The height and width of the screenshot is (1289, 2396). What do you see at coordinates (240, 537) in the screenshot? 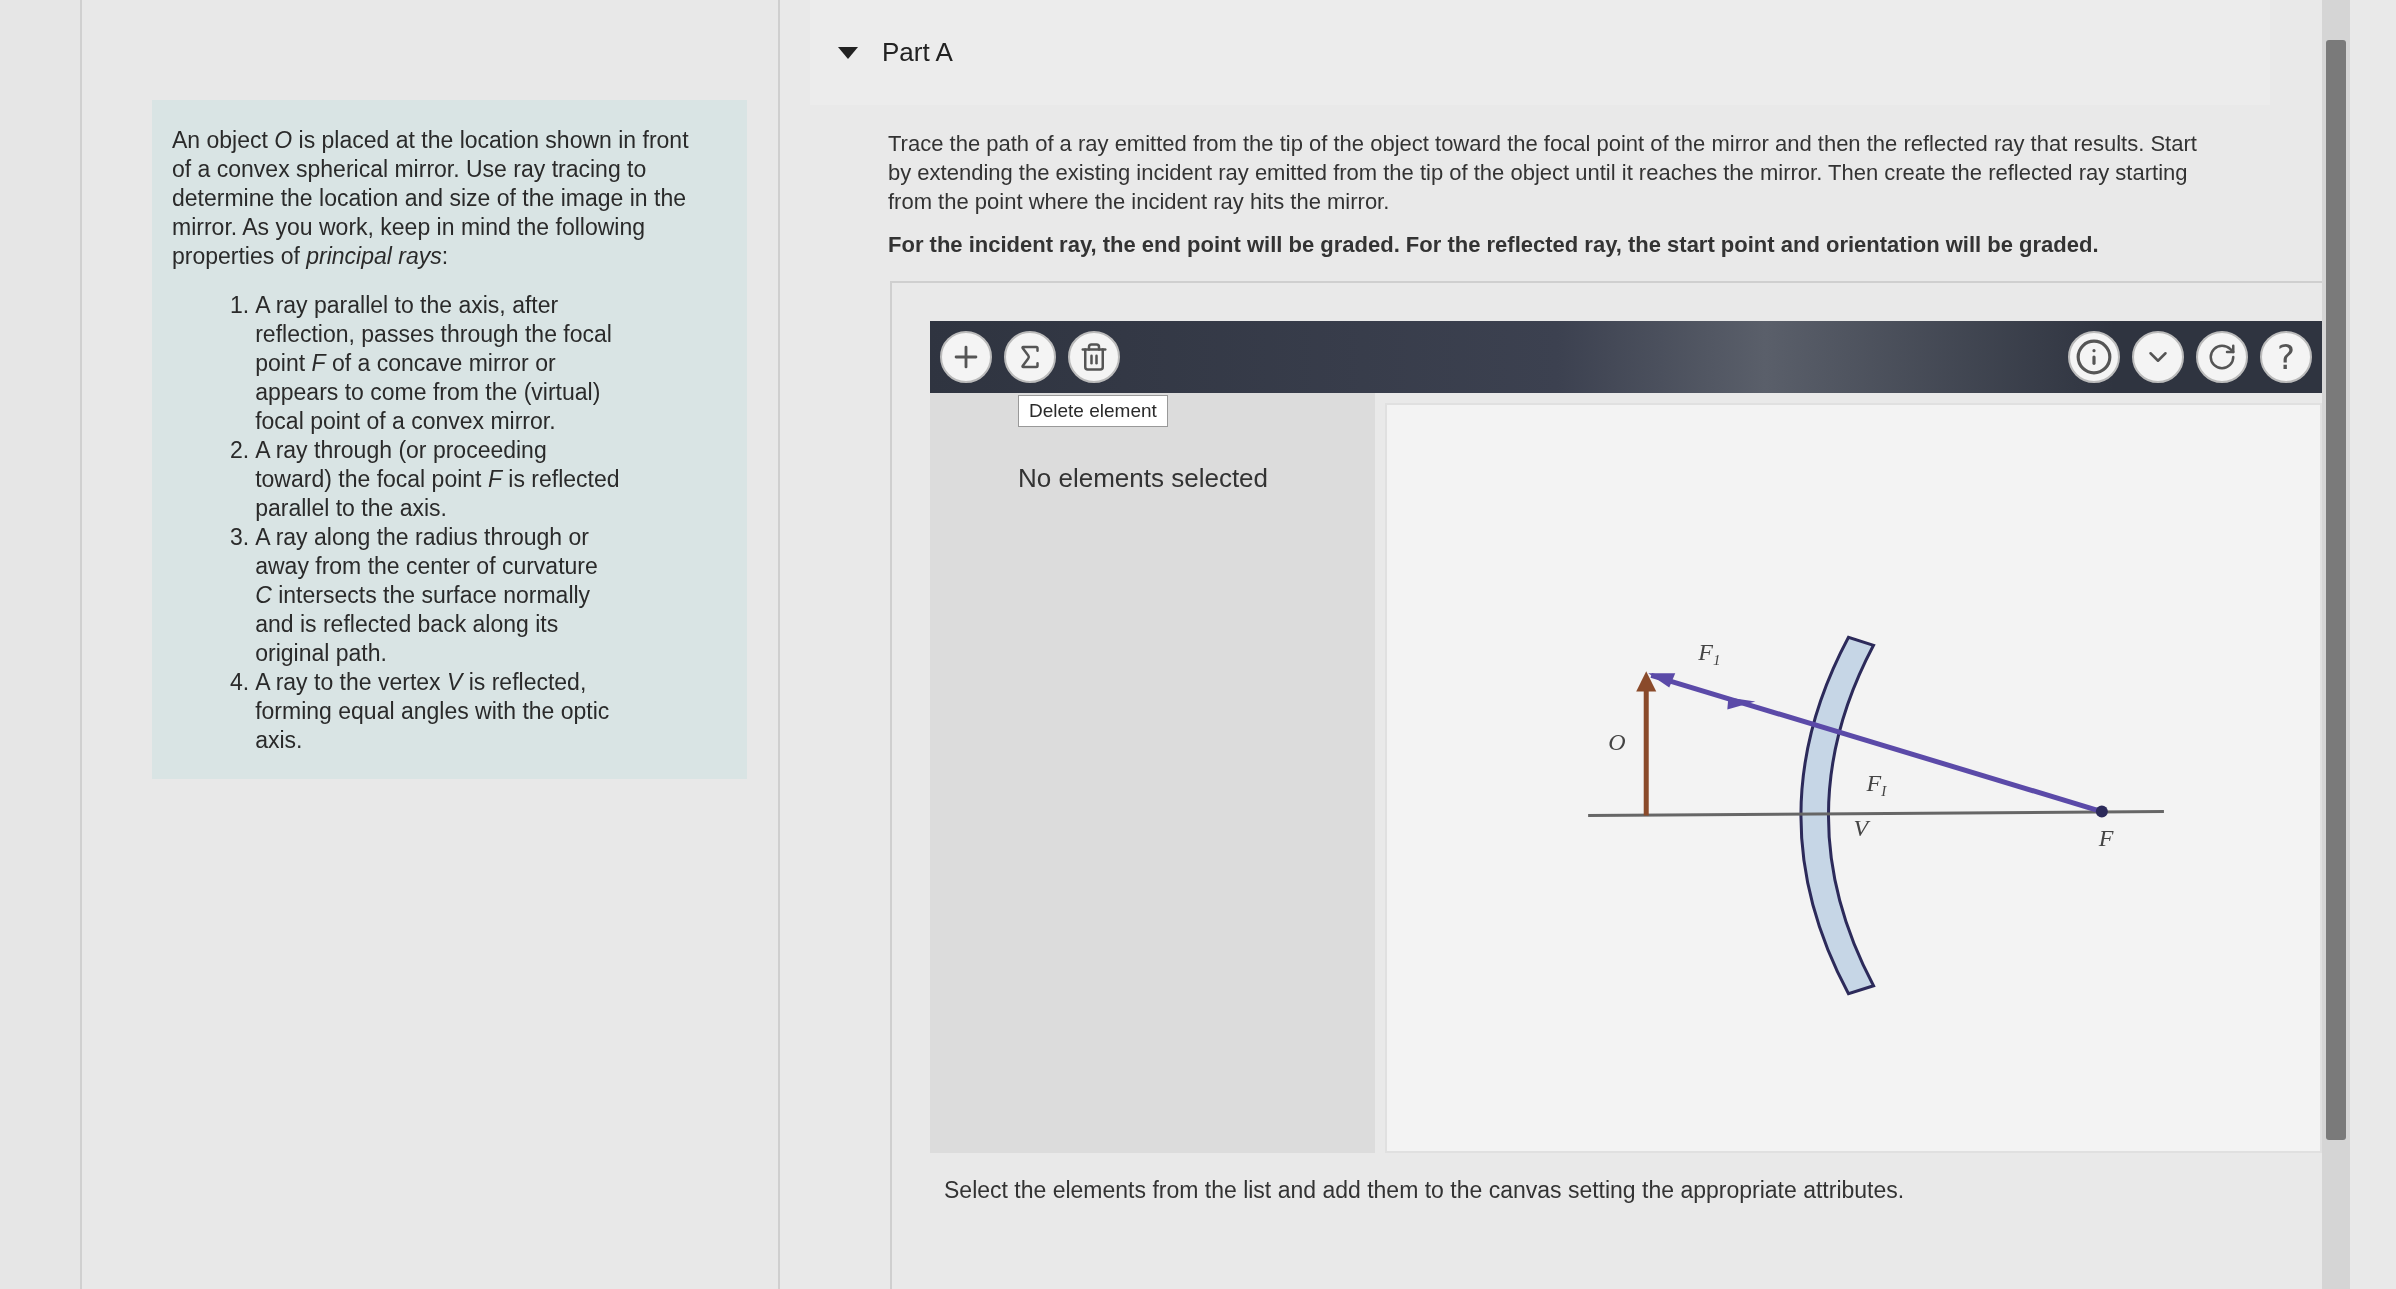
I see `list-number: 3.` at bounding box center [240, 537].